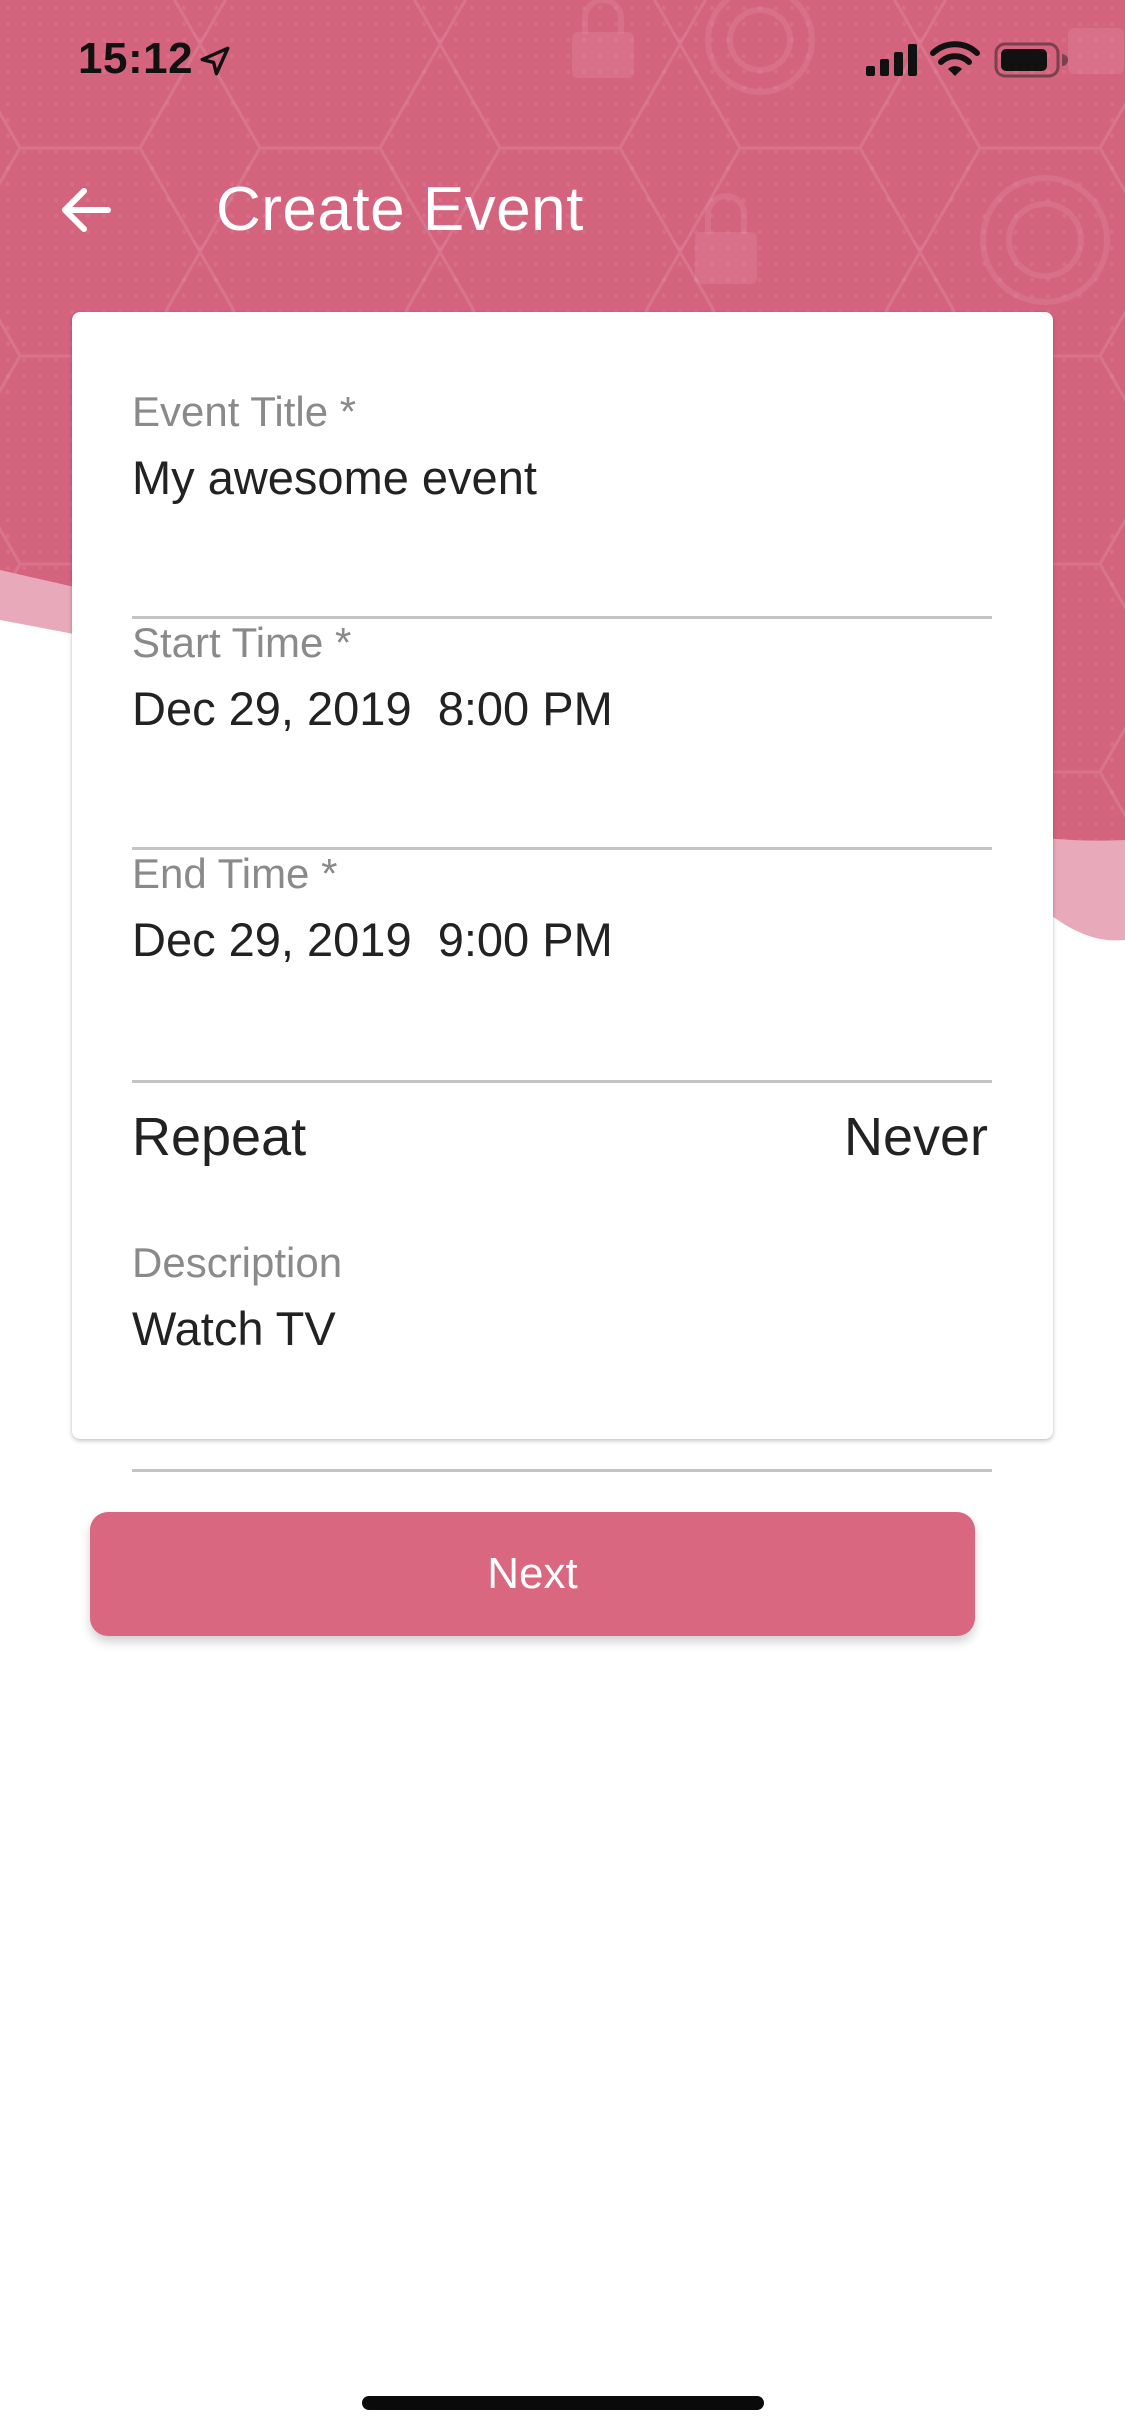 The height and width of the screenshot is (2436, 1125). I want to click on repeat-label: Repeat, so click(219, 1137).